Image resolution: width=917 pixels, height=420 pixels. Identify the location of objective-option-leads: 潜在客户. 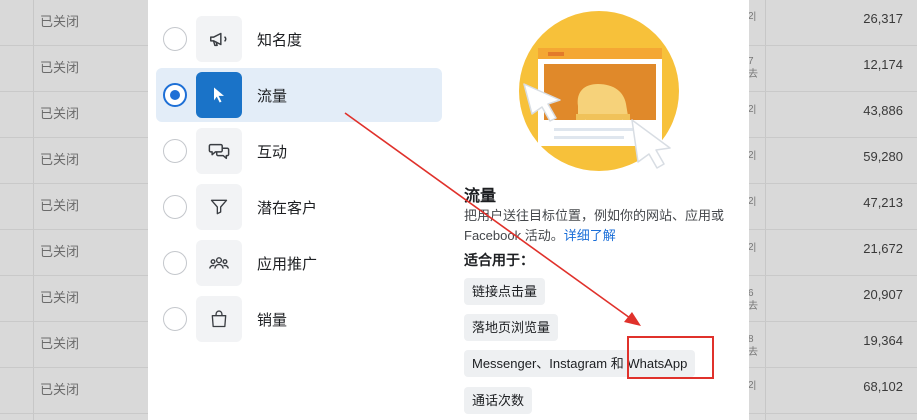
(299, 207).